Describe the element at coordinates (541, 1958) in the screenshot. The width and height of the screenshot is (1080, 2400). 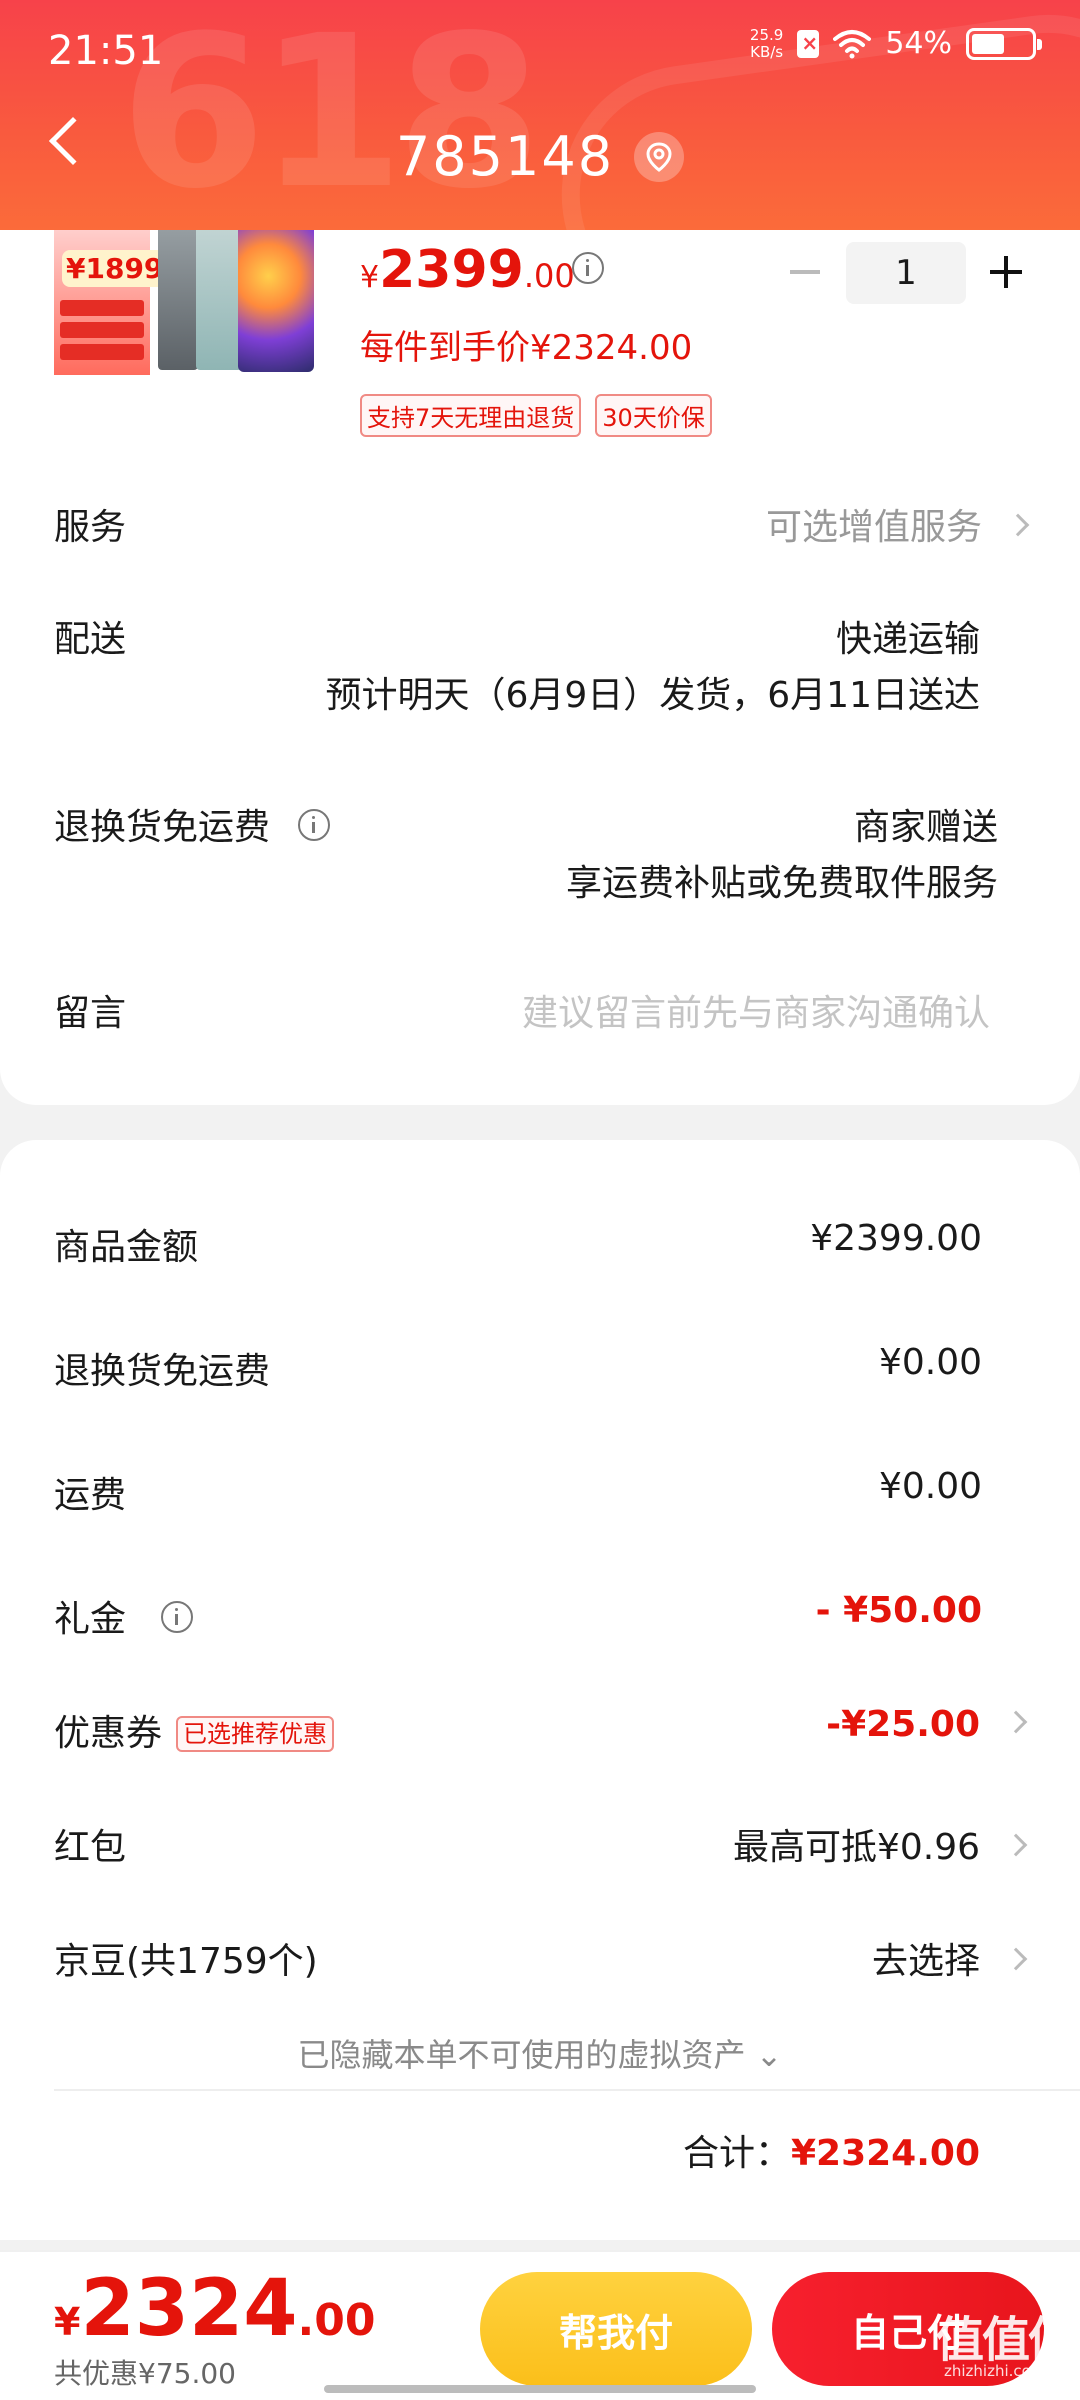
I see `jd-beans-row: 京豆(共1759个) 去选择` at that location.